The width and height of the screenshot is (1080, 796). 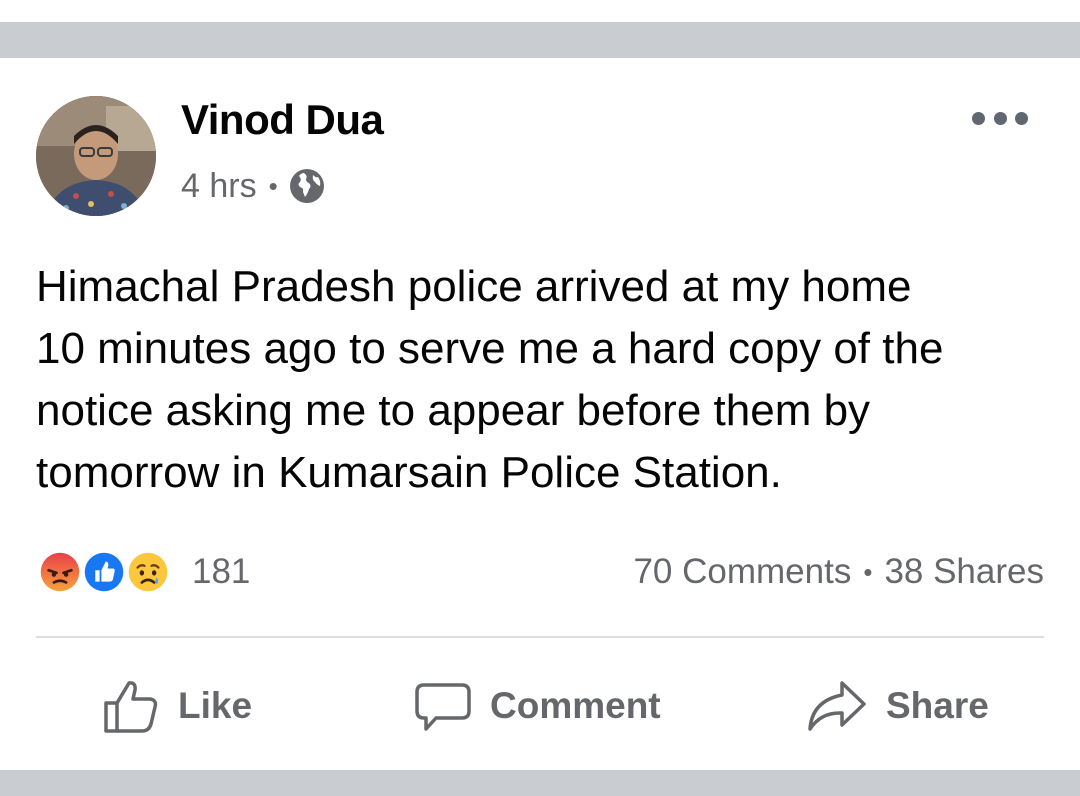 What do you see at coordinates (221, 571) in the screenshot?
I see `reaction-count: 181` at bounding box center [221, 571].